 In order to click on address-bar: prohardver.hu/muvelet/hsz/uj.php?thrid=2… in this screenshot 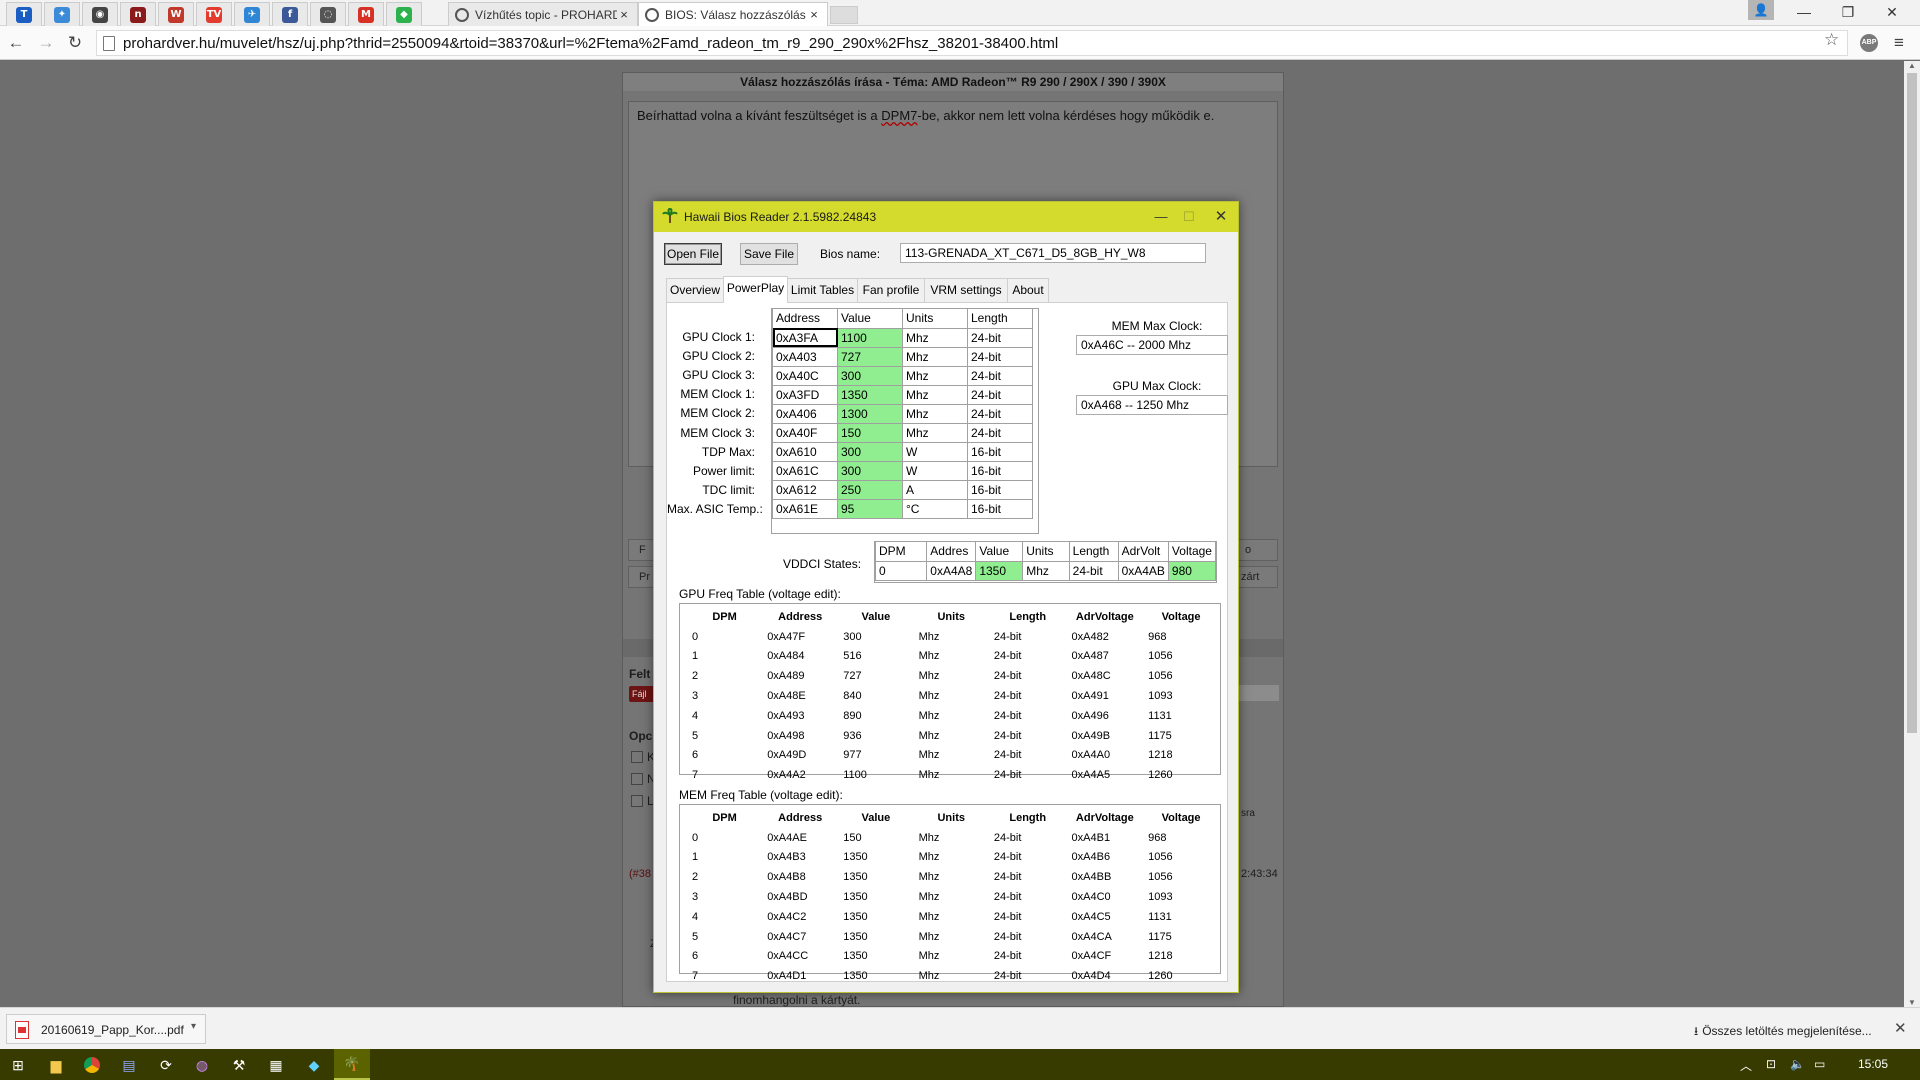, I will do `click(972, 43)`.